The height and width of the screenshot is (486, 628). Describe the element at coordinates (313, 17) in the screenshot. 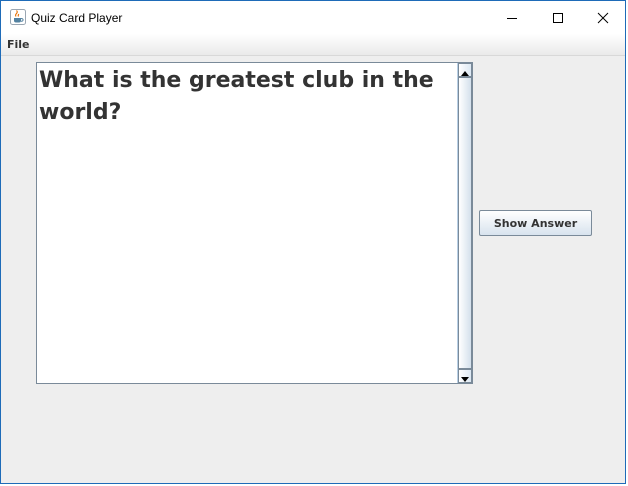

I see `title-bar: Quiz Card Player` at that location.